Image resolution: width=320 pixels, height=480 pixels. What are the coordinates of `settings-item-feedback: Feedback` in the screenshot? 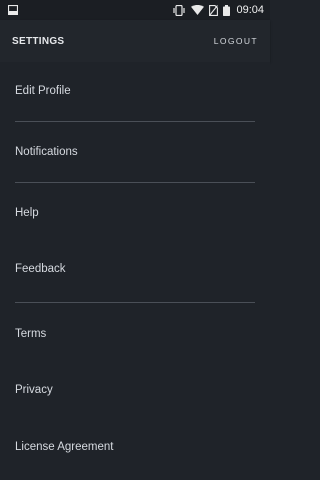 It's located at (40, 269).